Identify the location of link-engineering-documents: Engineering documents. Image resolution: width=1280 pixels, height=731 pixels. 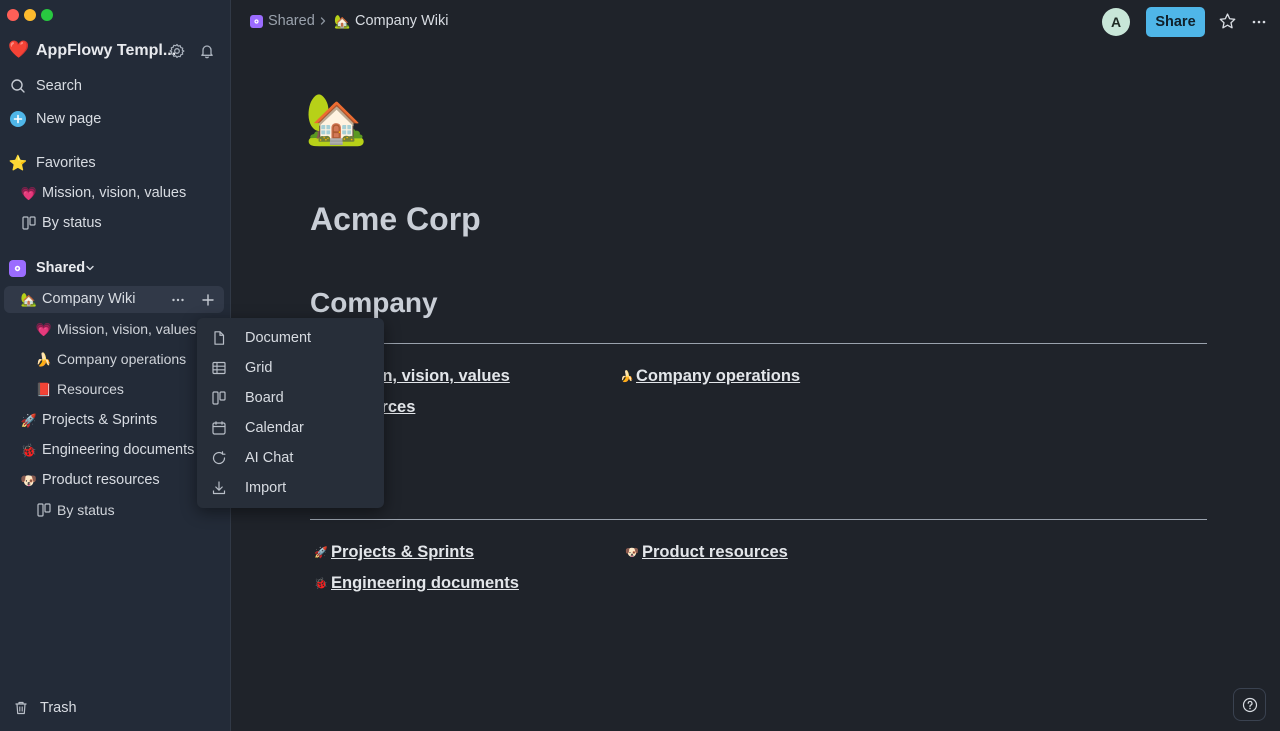
(425, 583).